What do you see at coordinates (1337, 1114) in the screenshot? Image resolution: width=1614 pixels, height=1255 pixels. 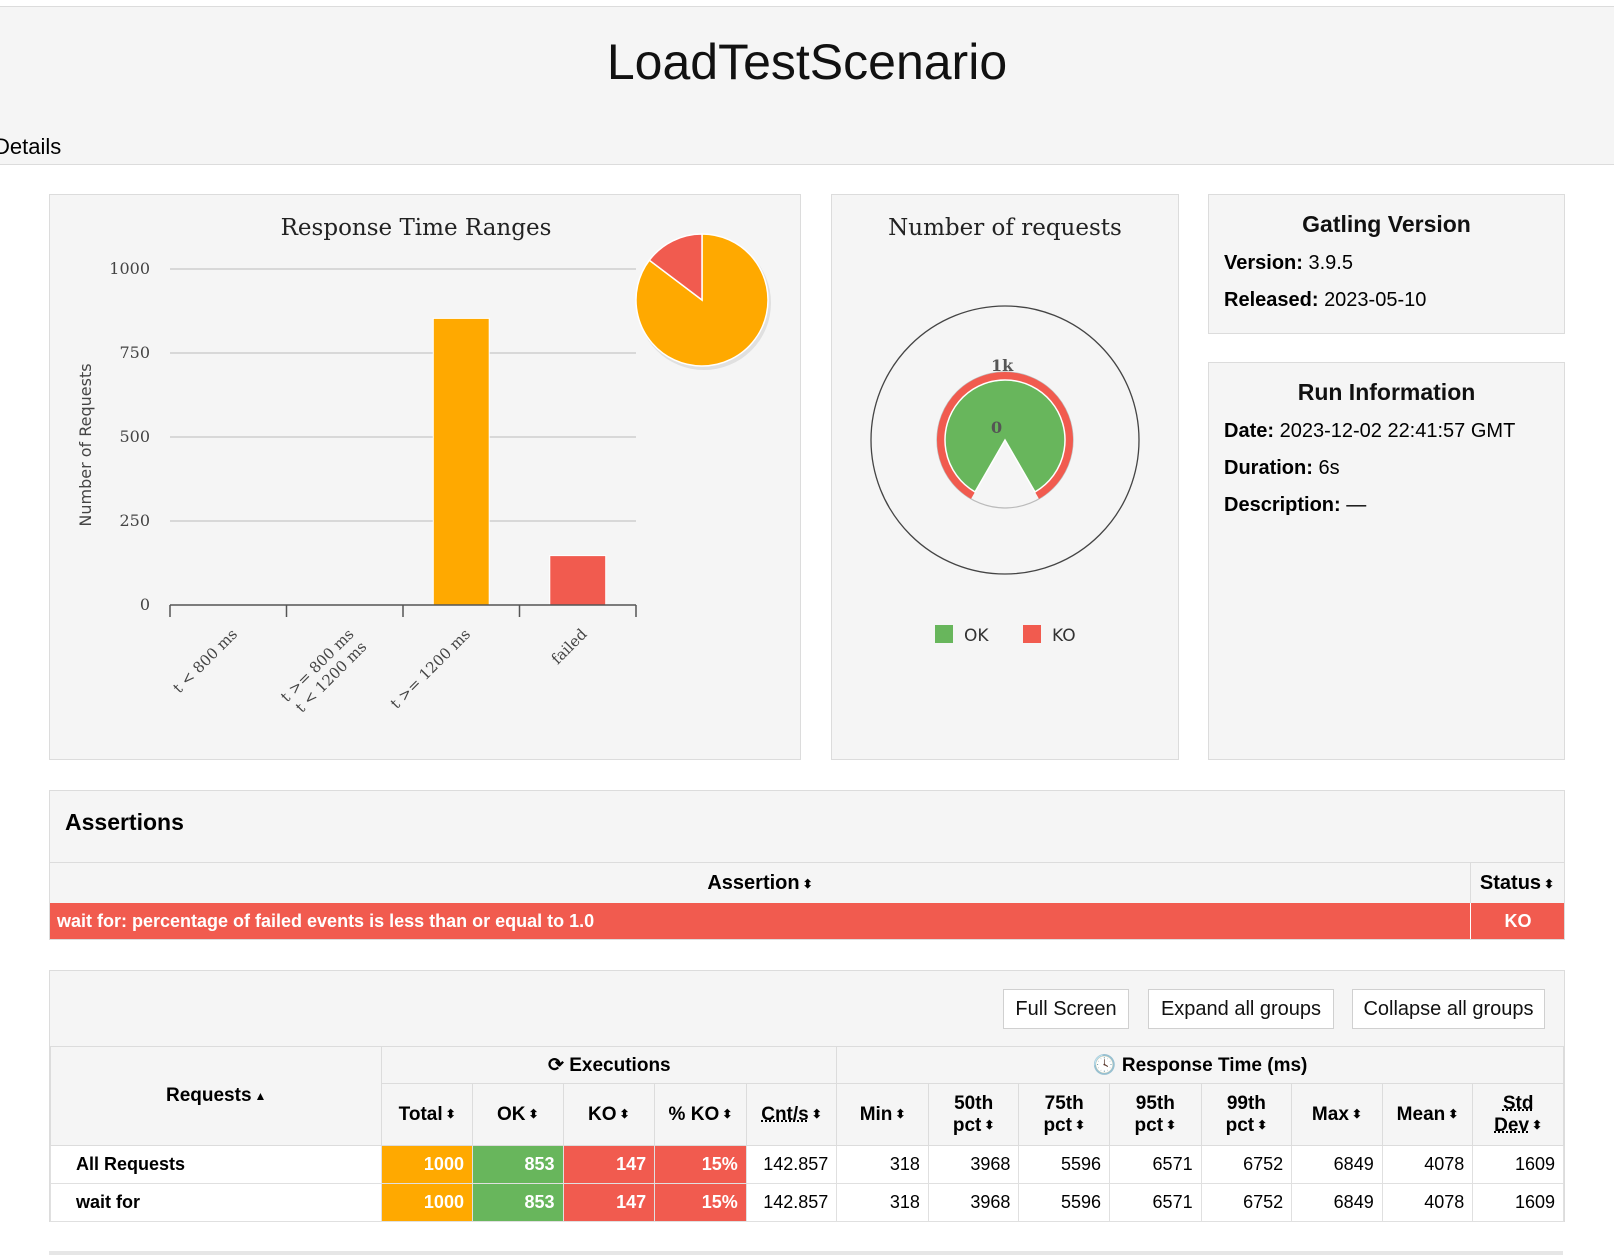 I see `col-max: Max ⬍` at bounding box center [1337, 1114].